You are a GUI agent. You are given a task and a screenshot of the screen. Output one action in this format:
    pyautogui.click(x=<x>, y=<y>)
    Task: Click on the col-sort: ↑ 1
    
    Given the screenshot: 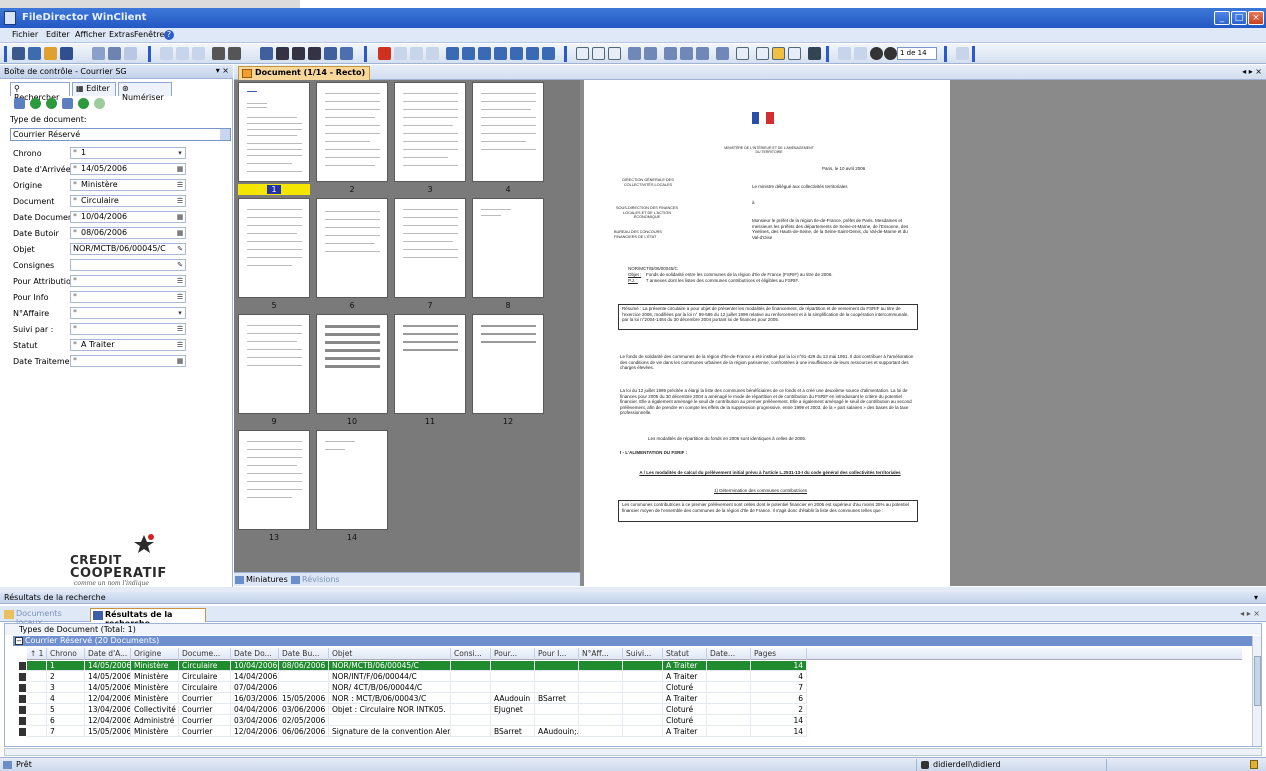 What is the action you would take?
    pyautogui.click(x=37, y=654)
    